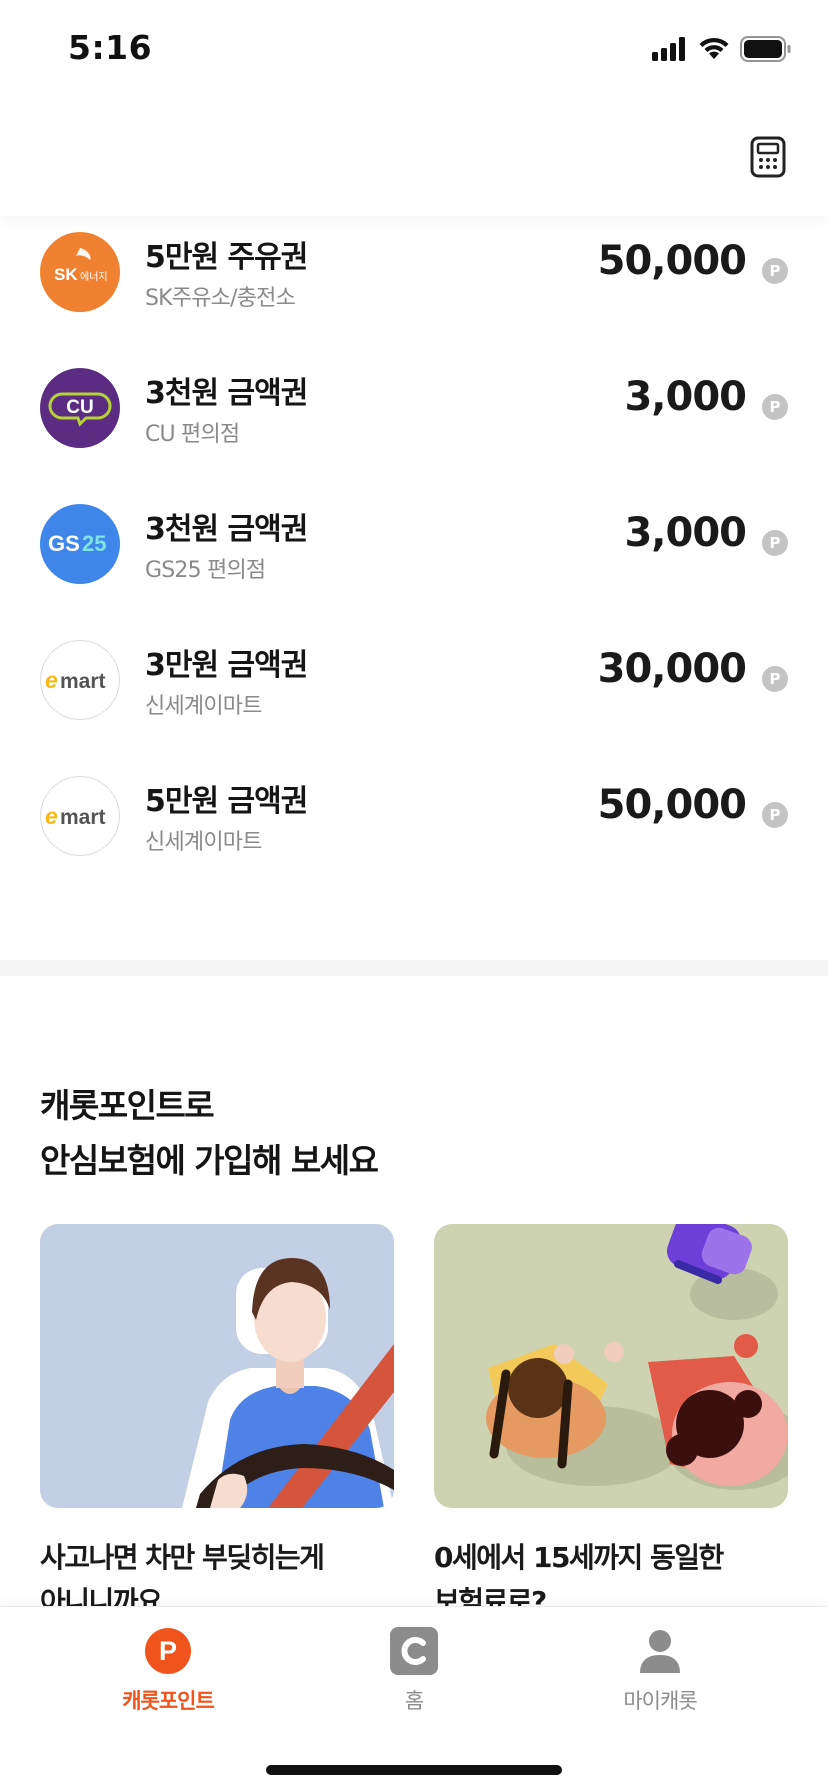  What do you see at coordinates (414, 554) in the screenshot?
I see `coupon-row: GS 25 3천원 금액권 GS25 편의점 3,000 P` at bounding box center [414, 554].